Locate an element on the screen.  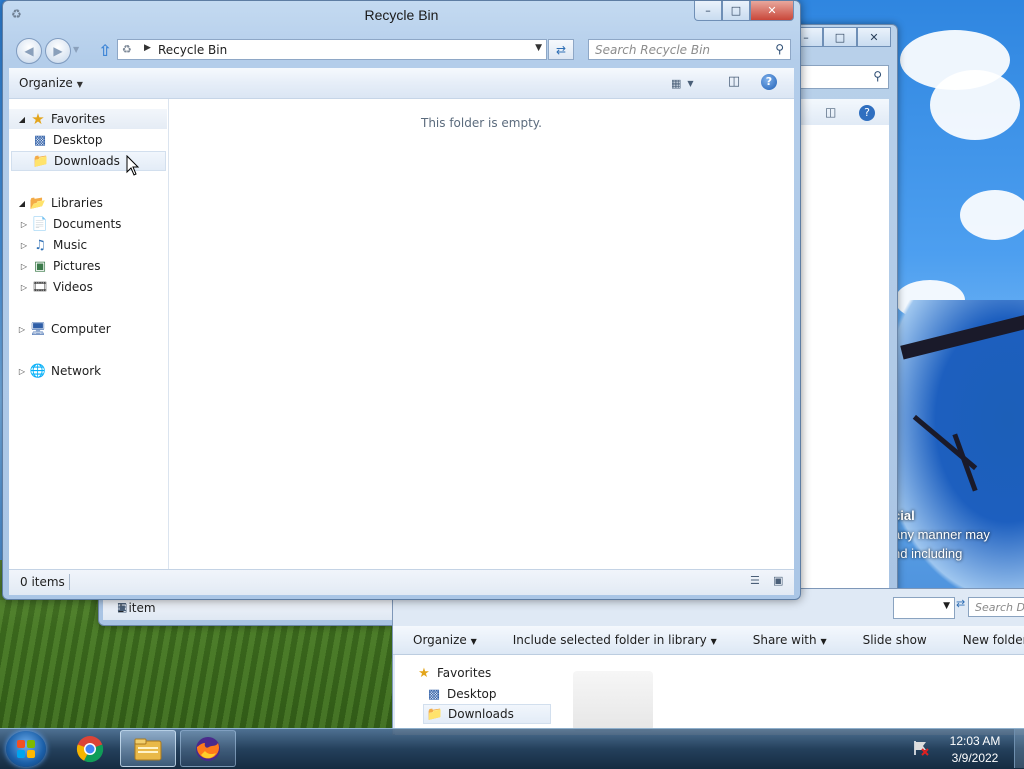
maximize-icon: □ is located at coordinates (840, 37).